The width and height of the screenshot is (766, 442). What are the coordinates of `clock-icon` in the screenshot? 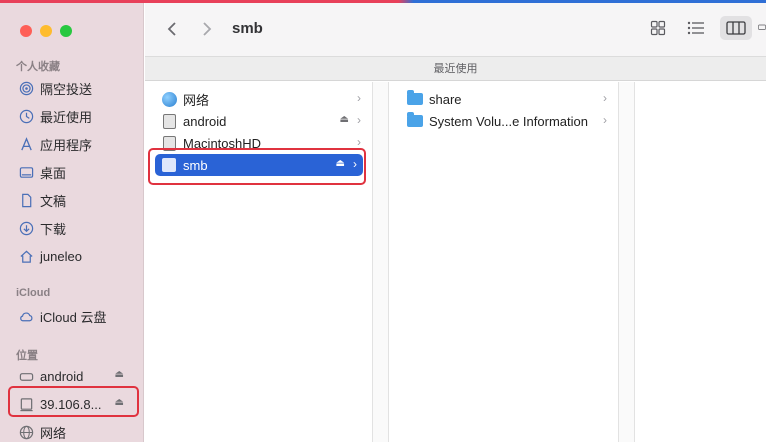 It's located at (26, 116).